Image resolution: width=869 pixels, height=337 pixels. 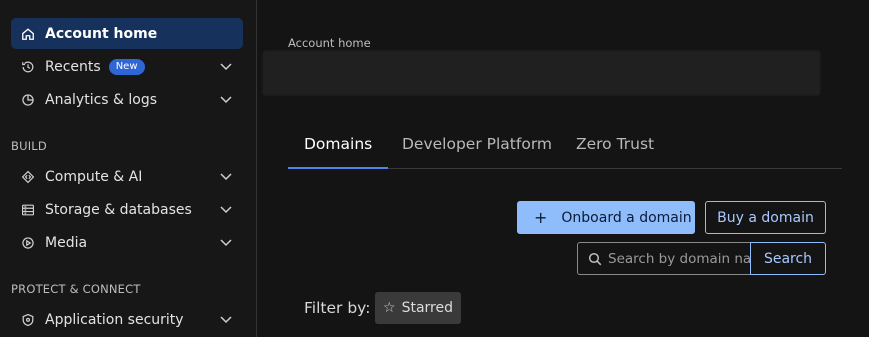 I want to click on sidebar-item-app-security: Application security, so click(x=127, y=319).